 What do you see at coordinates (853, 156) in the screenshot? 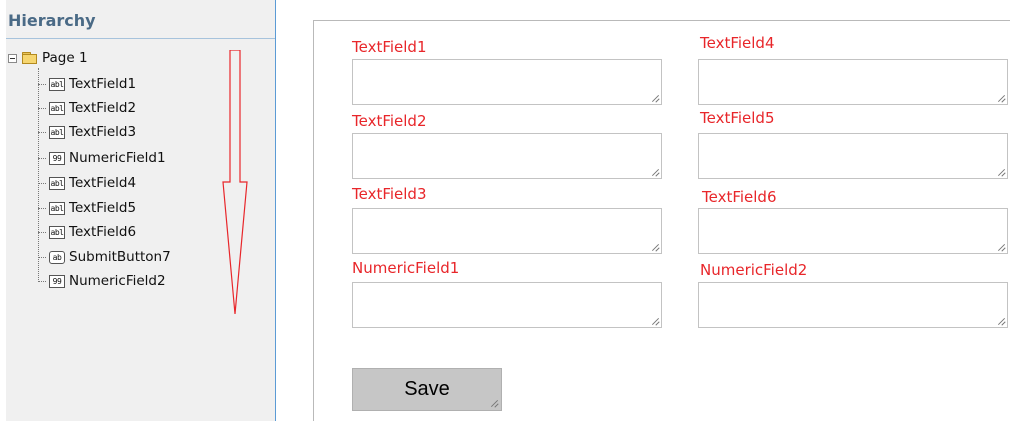
I see `textfield5-input` at bounding box center [853, 156].